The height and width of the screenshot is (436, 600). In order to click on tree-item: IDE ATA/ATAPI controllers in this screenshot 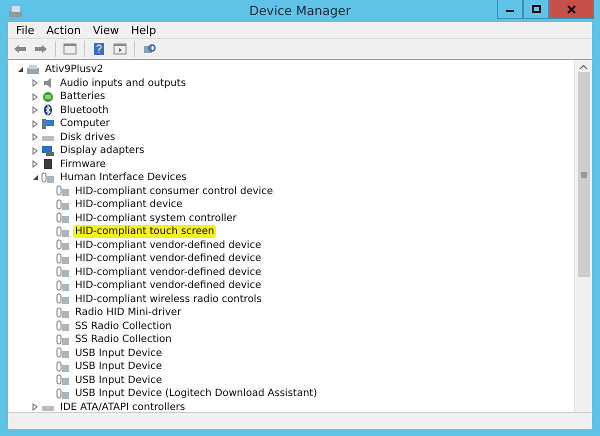, I will do `click(123, 406)`.